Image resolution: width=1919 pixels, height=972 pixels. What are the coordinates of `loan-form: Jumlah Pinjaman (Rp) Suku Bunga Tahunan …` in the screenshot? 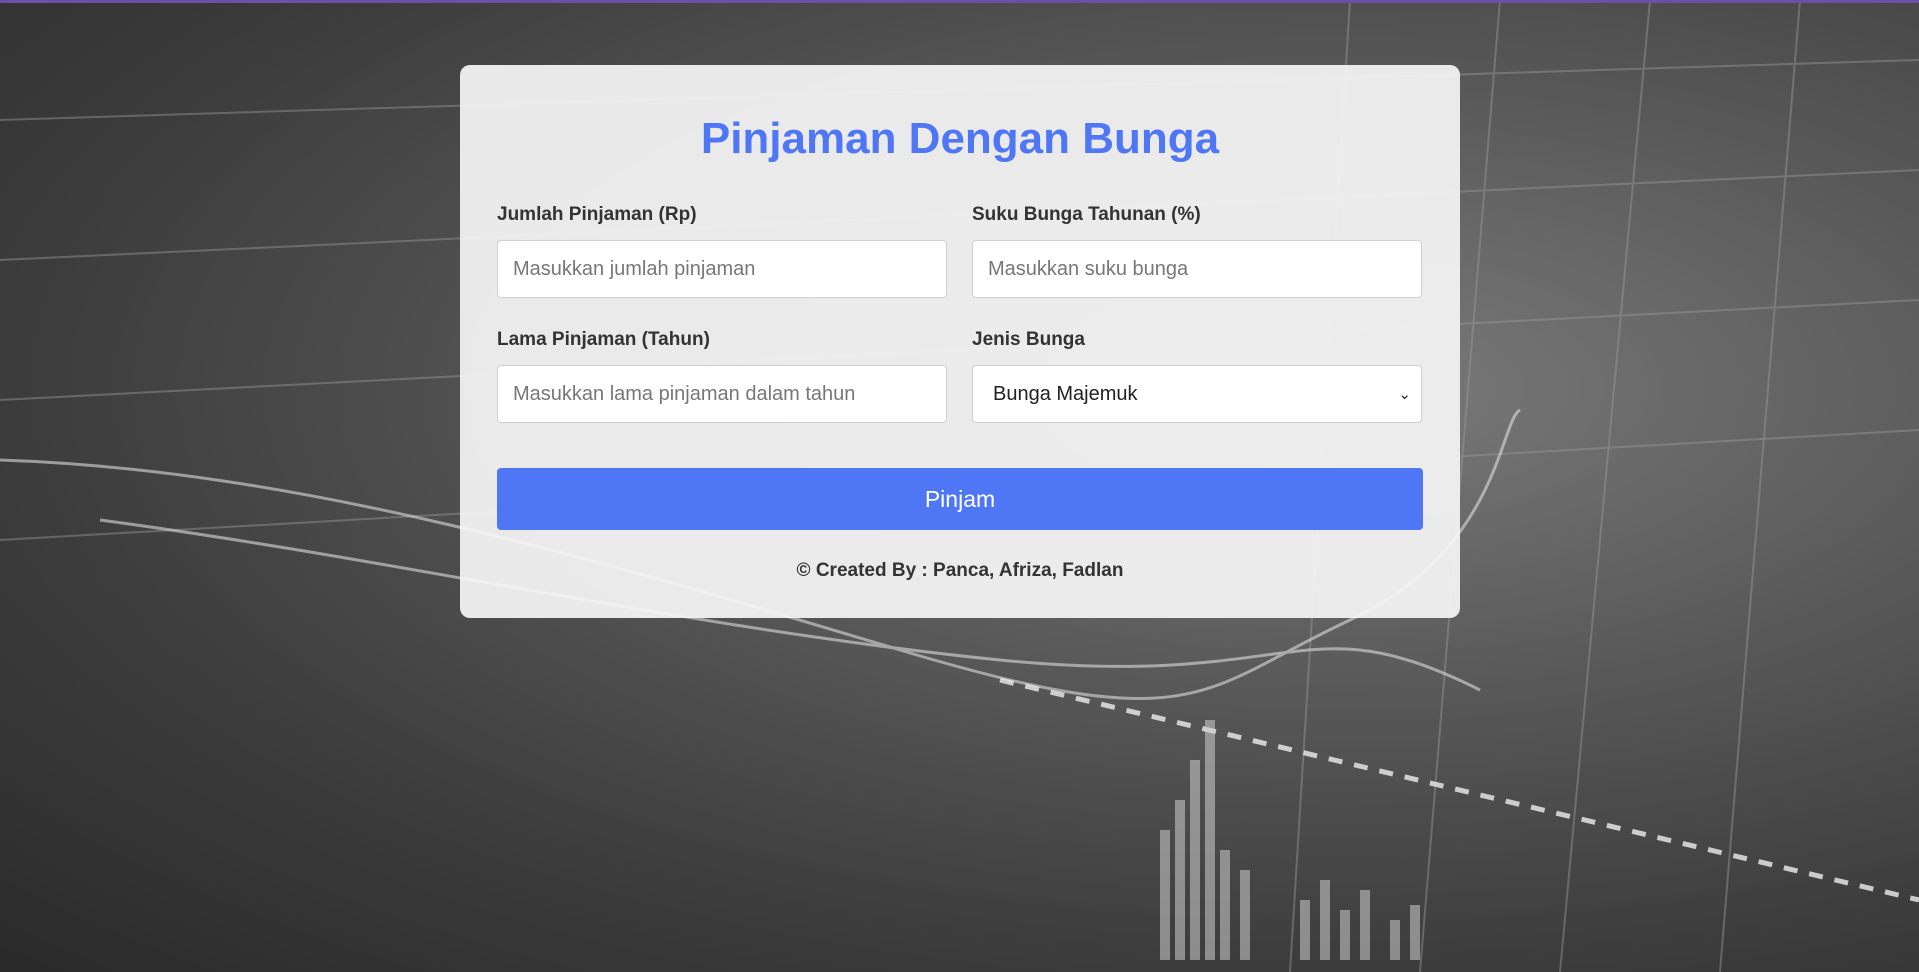 It's located at (960, 329).